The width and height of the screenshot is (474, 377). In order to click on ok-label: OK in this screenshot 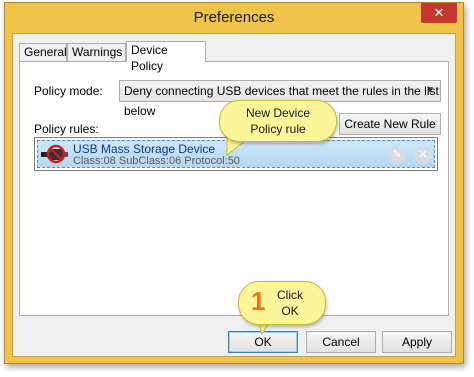, I will do `click(263, 342)`.